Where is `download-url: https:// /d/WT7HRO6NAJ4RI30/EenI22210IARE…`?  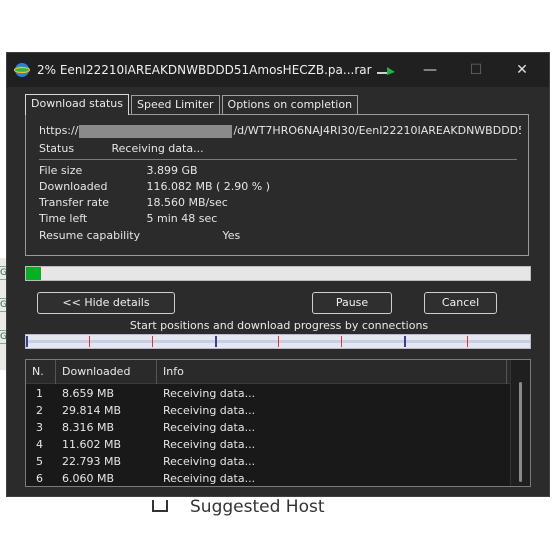 download-url: https:// /d/WT7HRO6NAJ4RI30/EenI22210IARE… is located at coordinates (280, 131).